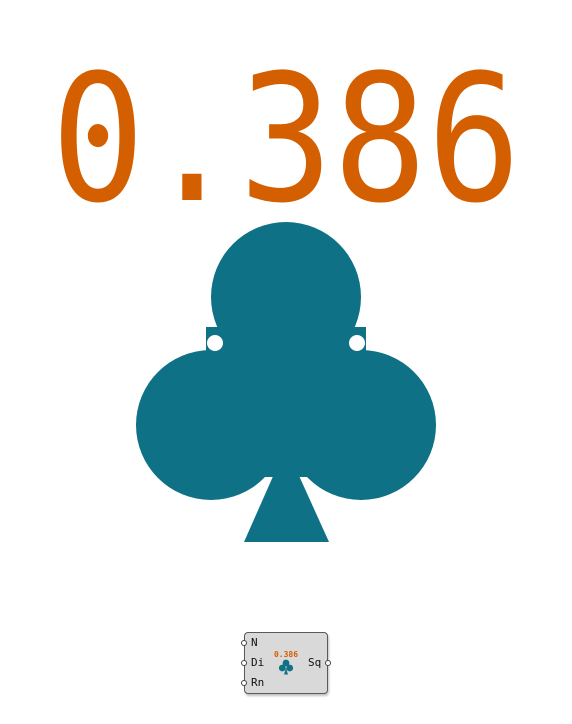 This screenshot has height=724, width=572. What do you see at coordinates (254, 642) in the screenshot?
I see `input-label-n: N` at bounding box center [254, 642].